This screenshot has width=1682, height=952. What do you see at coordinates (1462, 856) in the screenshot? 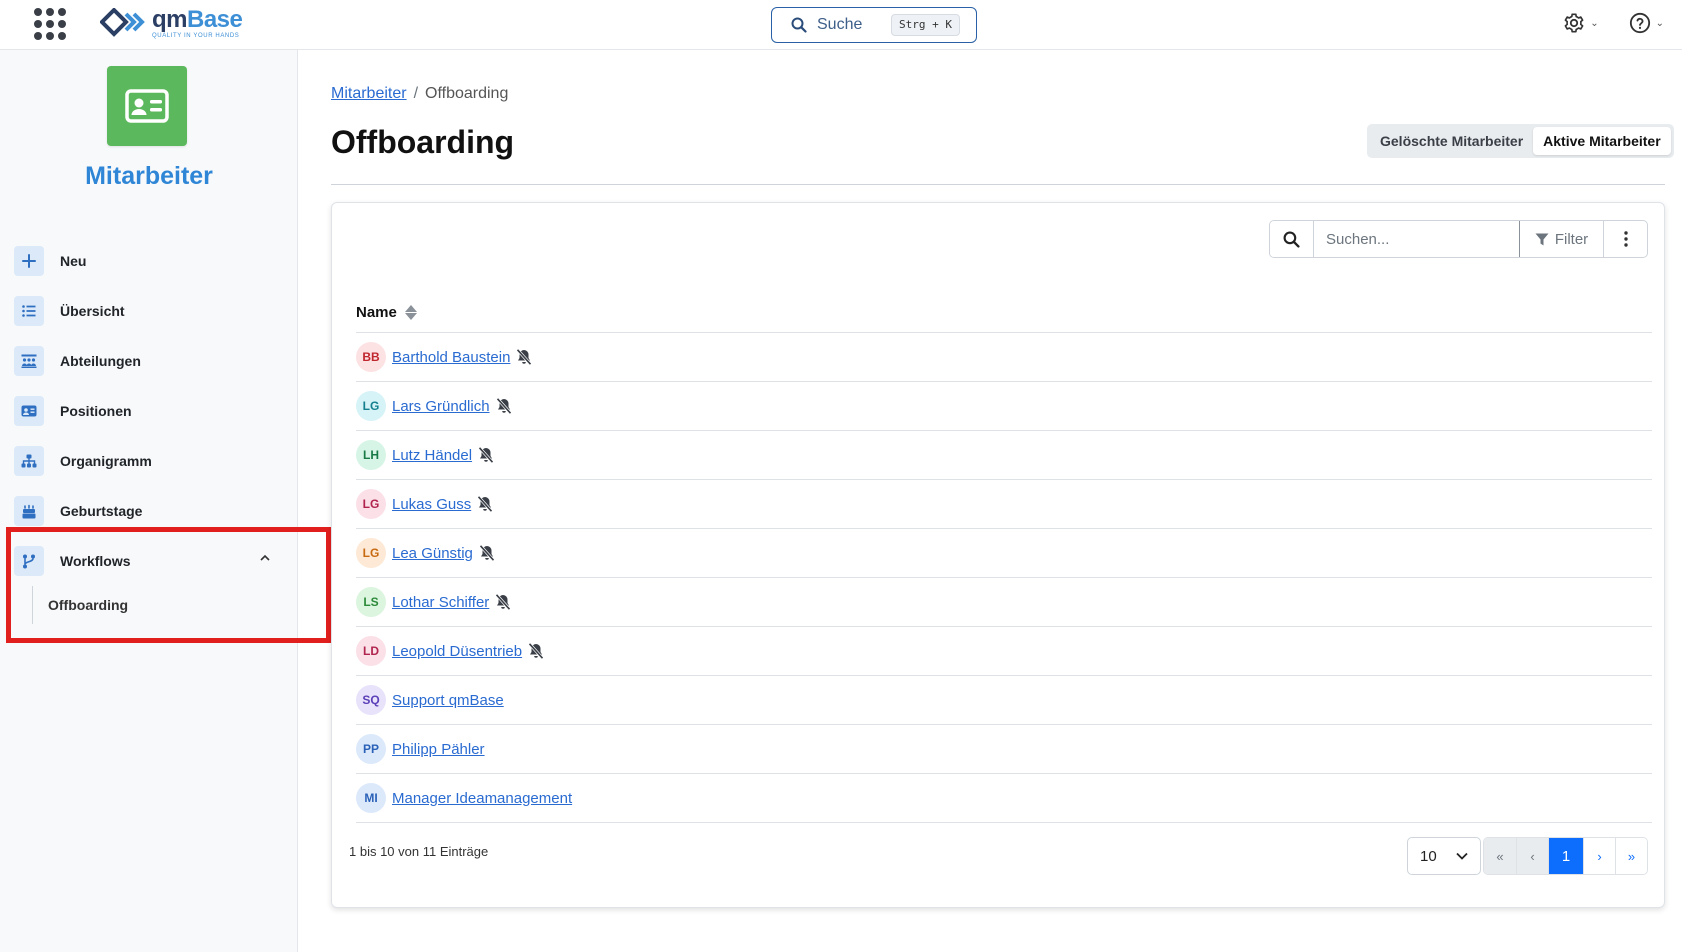
I see `chevron-down-icon` at bounding box center [1462, 856].